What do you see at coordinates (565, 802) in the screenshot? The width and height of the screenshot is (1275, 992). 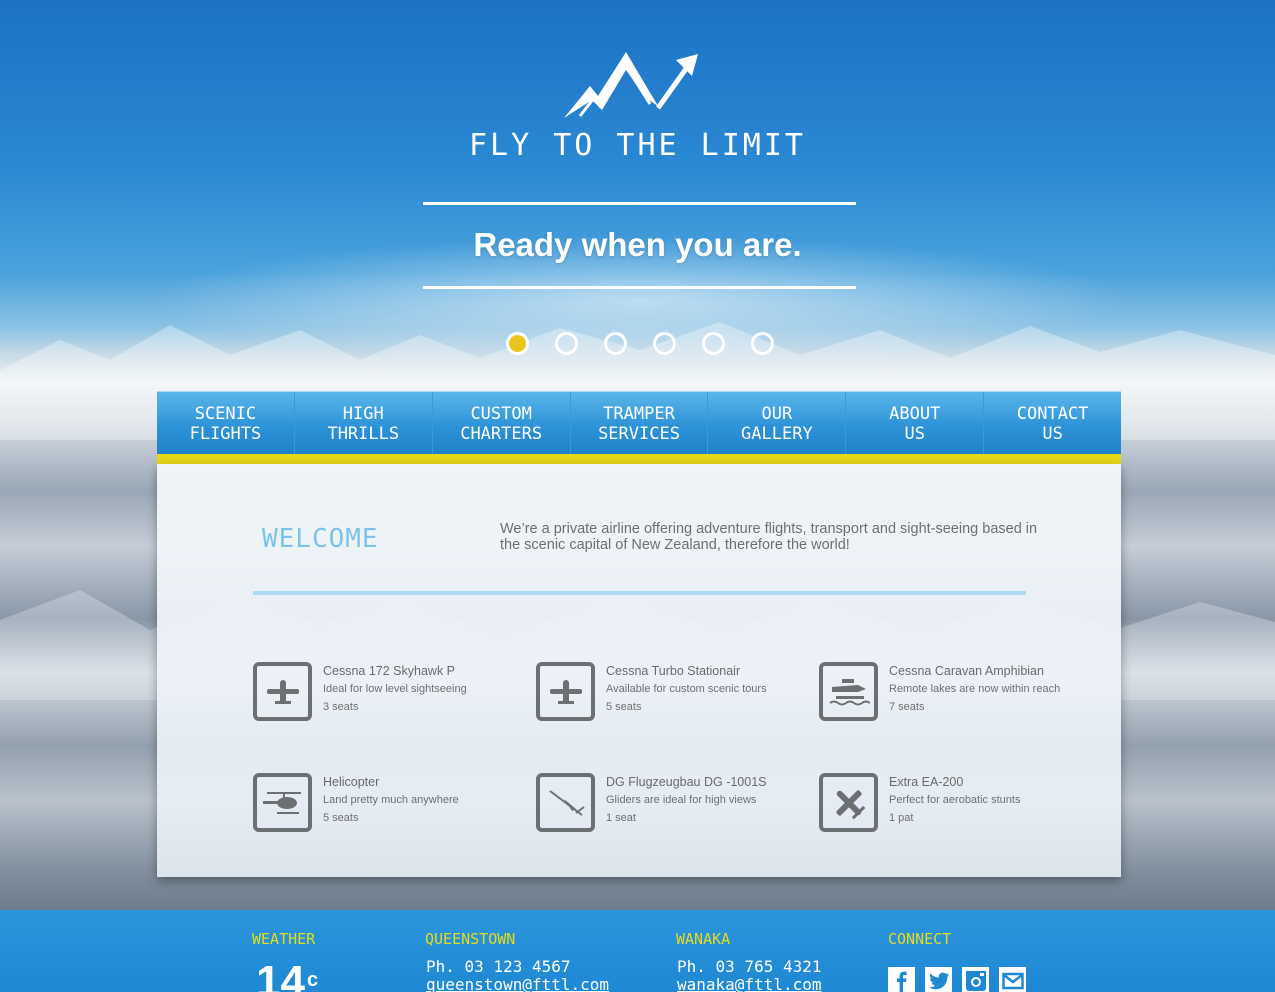 I see `glider-icon` at bounding box center [565, 802].